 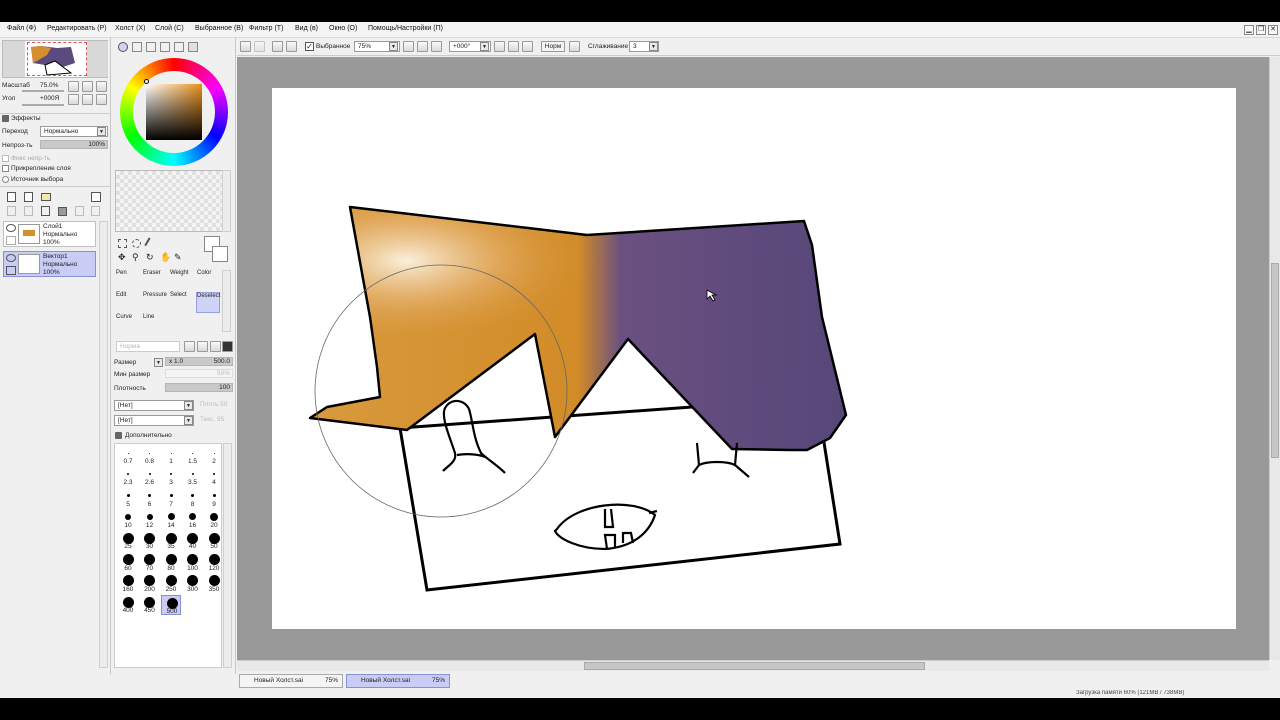 What do you see at coordinates (28, 211) in the screenshot?
I see `merge-down-icon` at bounding box center [28, 211].